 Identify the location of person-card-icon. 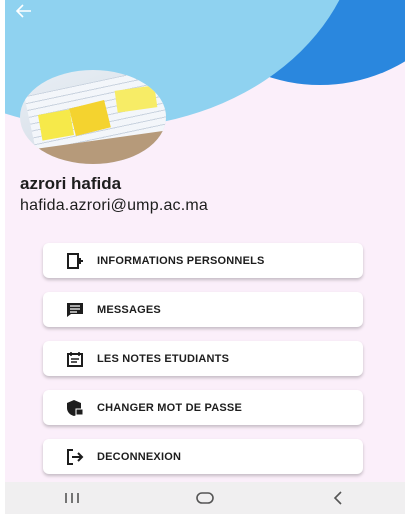
(75, 261).